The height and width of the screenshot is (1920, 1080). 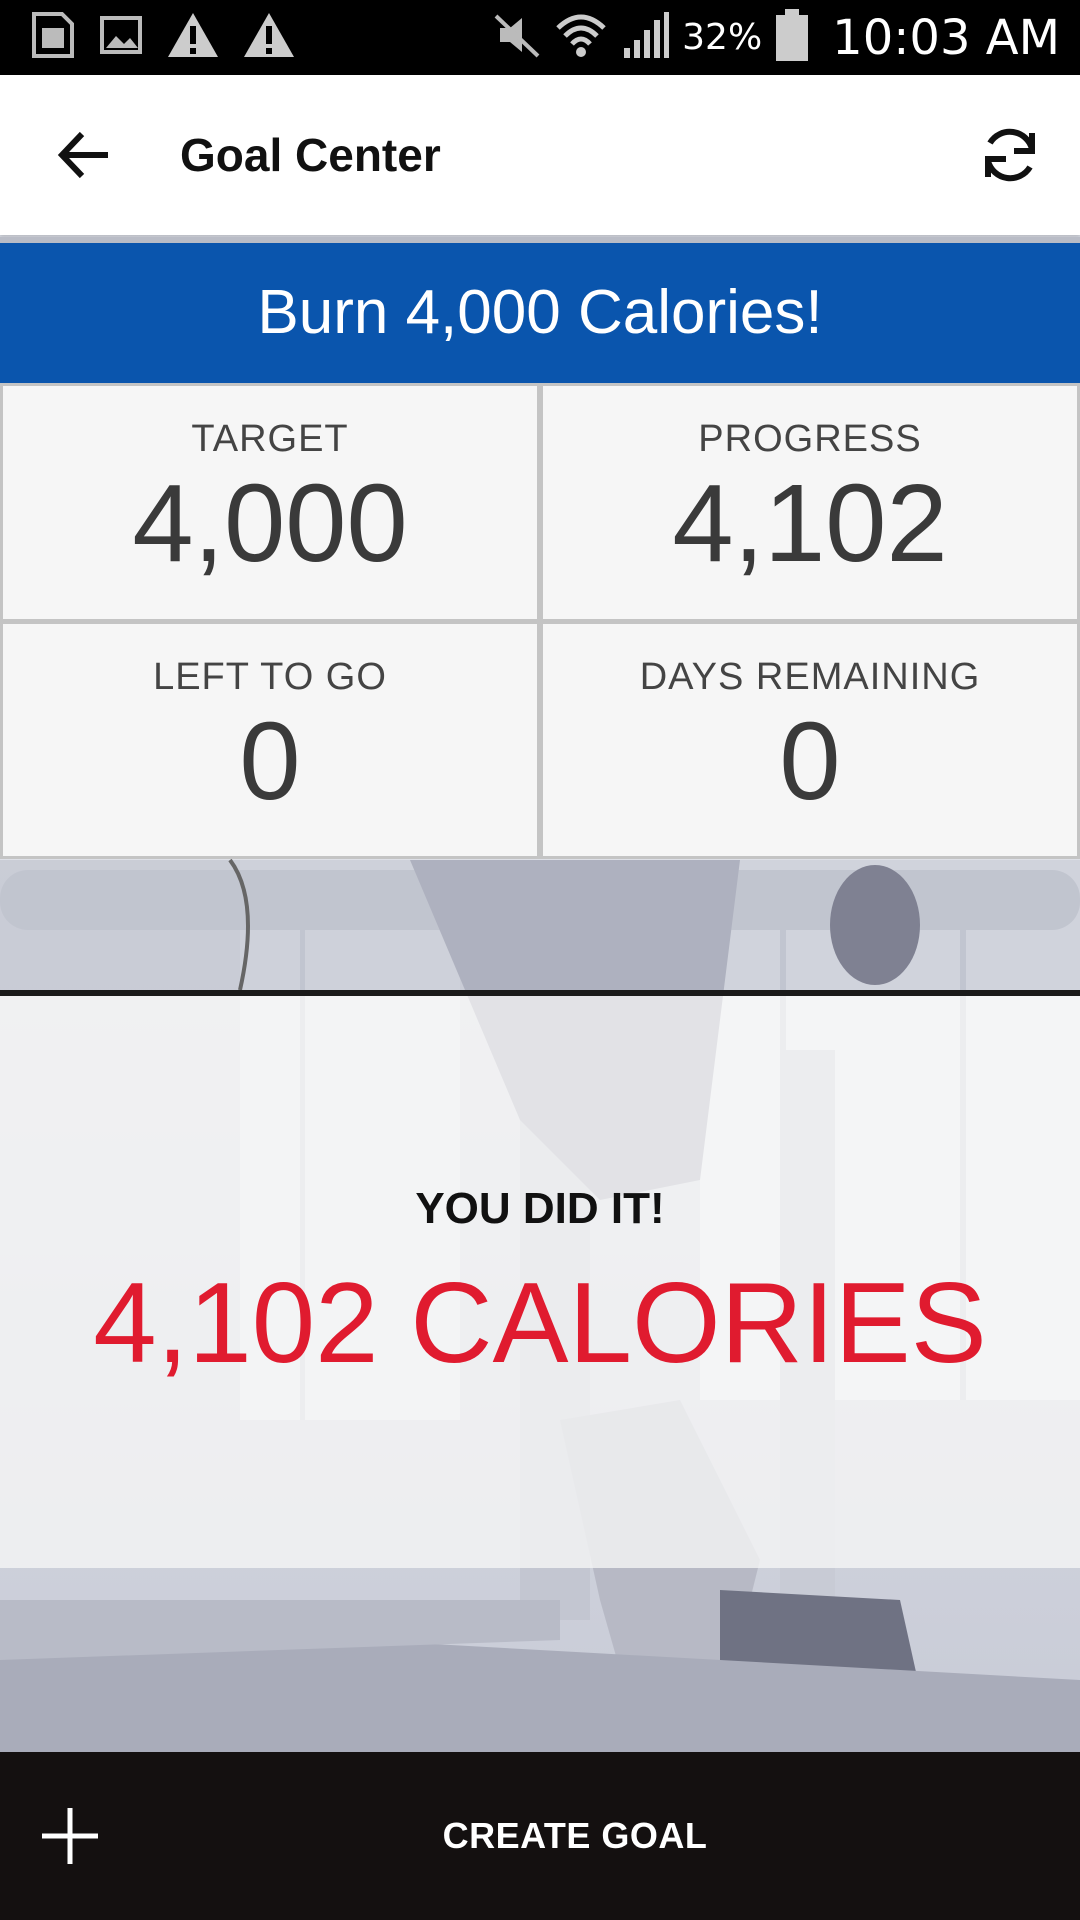 I want to click on bottom-action-bar: CREATE GOAL, so click(x=540, y=1836).